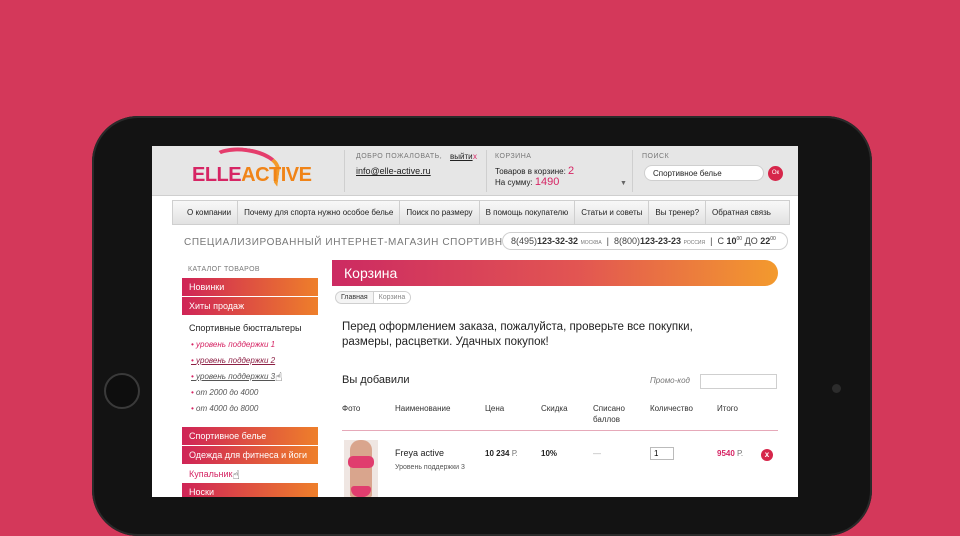 This screenshot has height=536, width=960. What do you see at coordinates (836, 388) in the screenshot?
I see `camera-dot` at bounding box center [836, 388].